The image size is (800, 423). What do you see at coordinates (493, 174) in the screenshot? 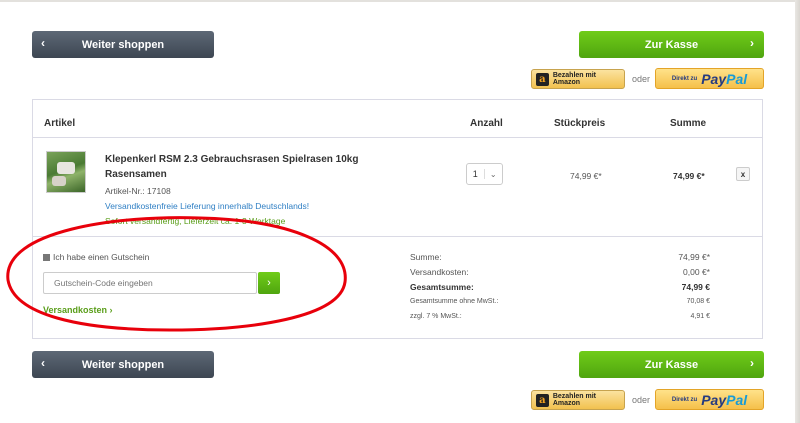
I see `chevron-down-icon: ⌄` at bounding box center [493, 174].